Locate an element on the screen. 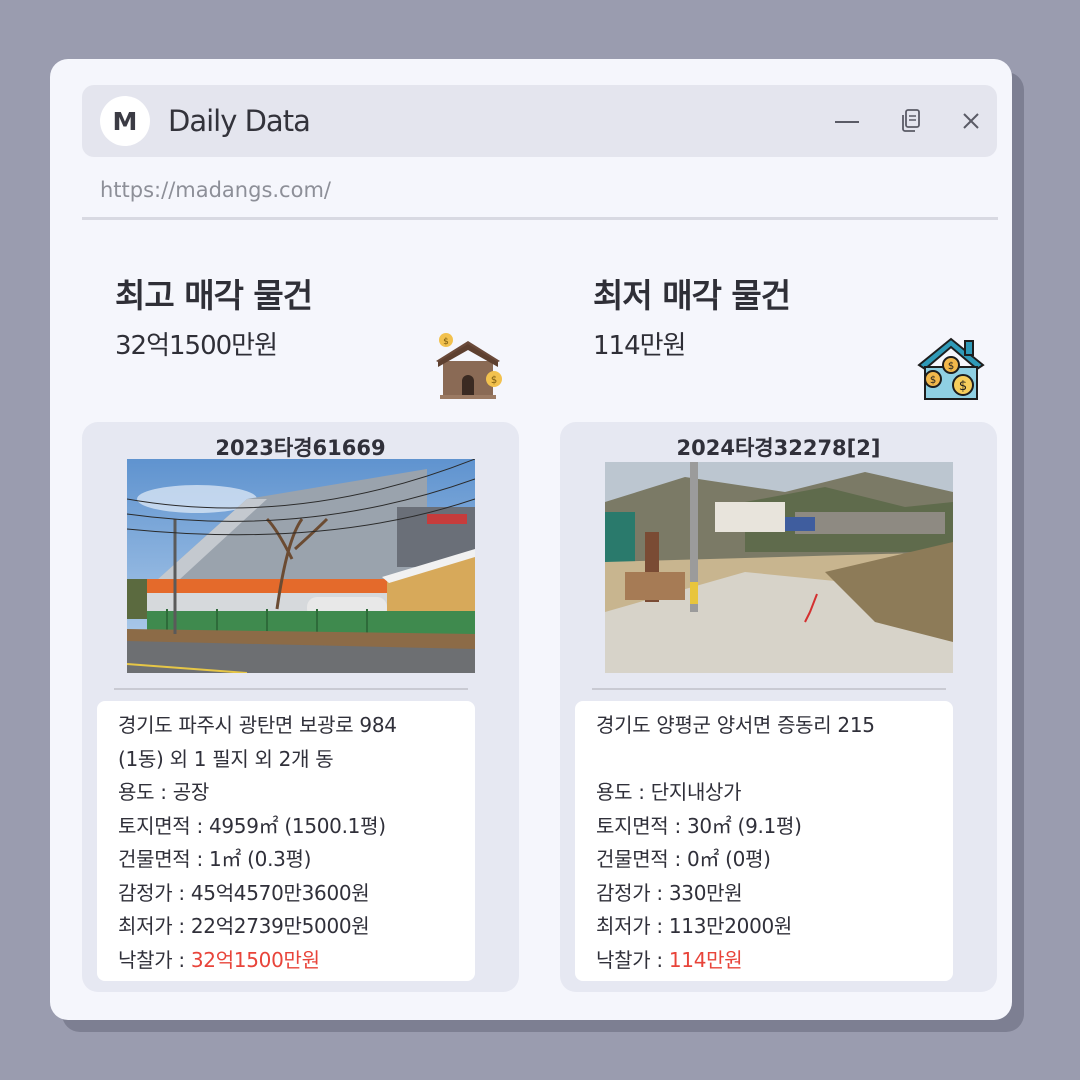 This screenshot has width=1080, height=1080. close-button is located at coordinates (971, 121).